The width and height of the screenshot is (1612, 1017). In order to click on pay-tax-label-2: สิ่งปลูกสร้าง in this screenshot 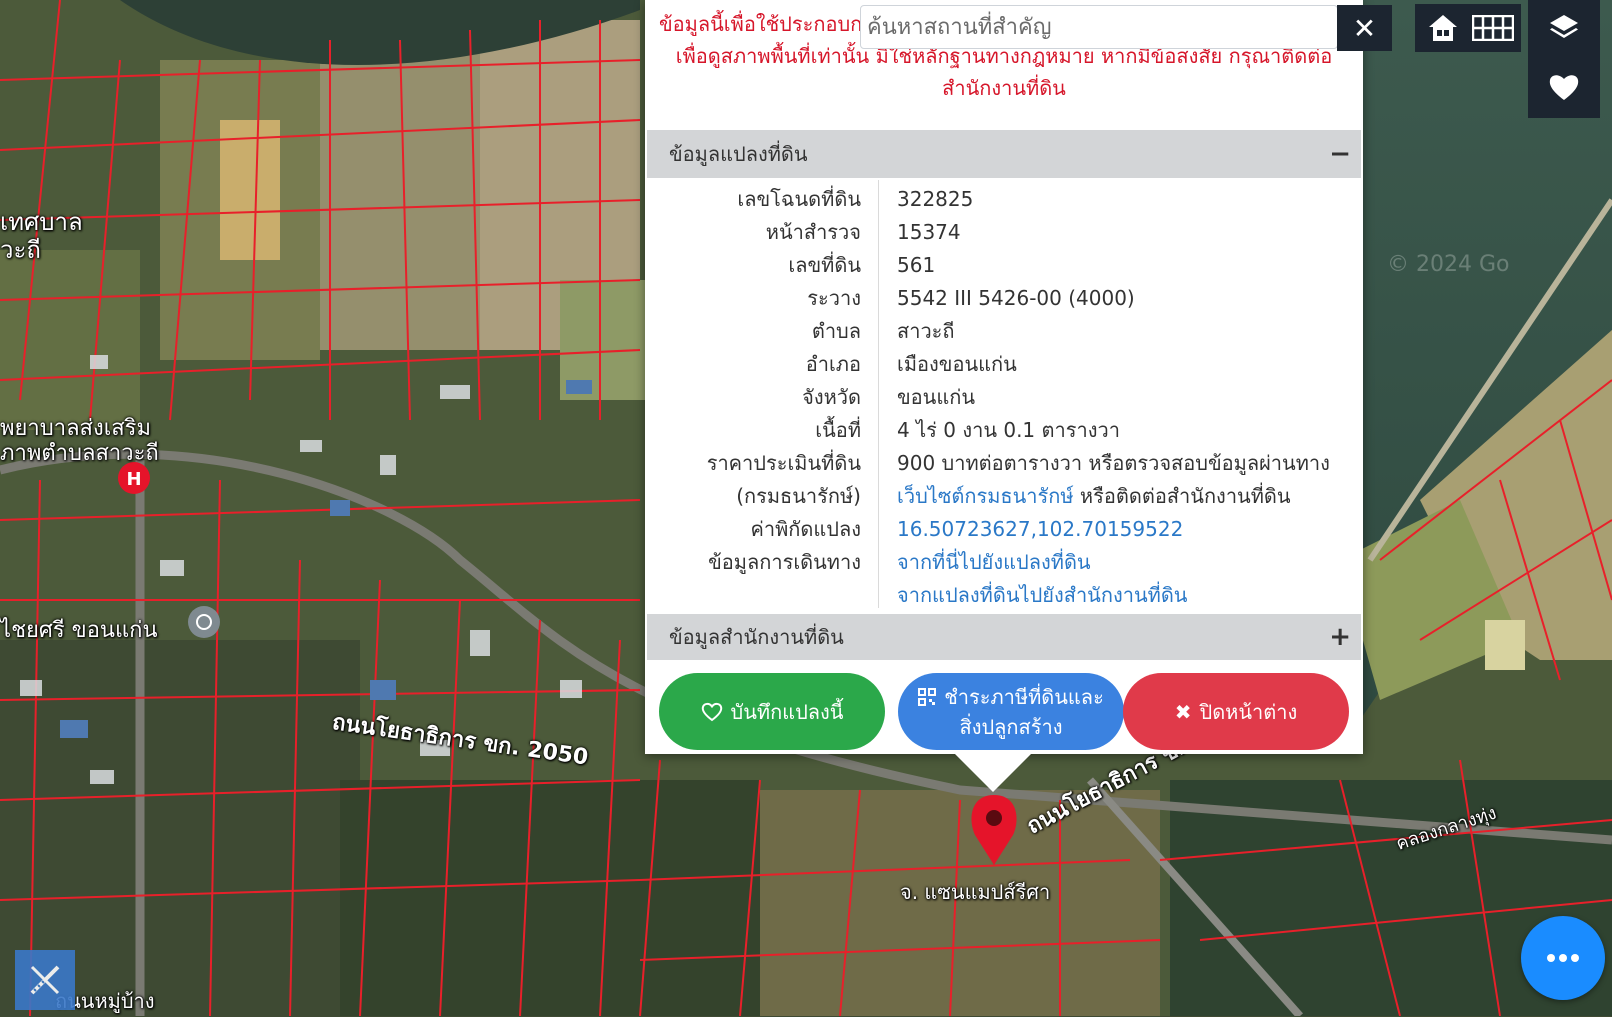, I will do `click(1011, 726)`.